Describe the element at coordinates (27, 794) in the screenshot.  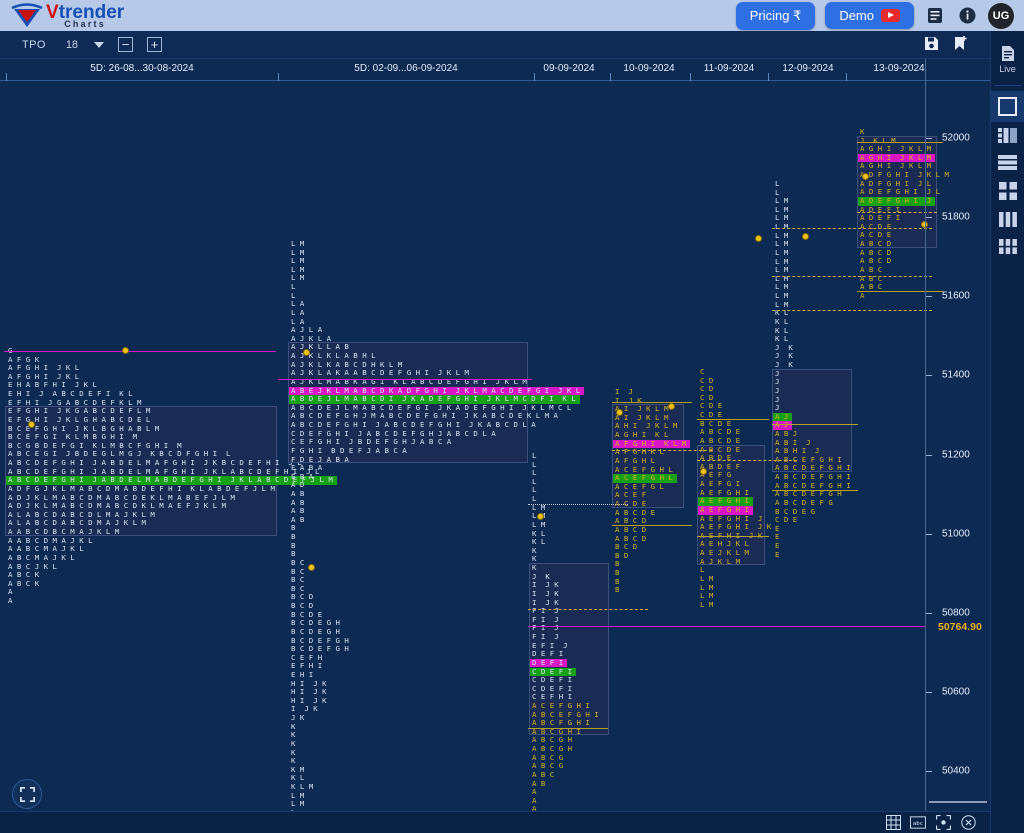
I see `fullscreen-fab-icon` at that location.